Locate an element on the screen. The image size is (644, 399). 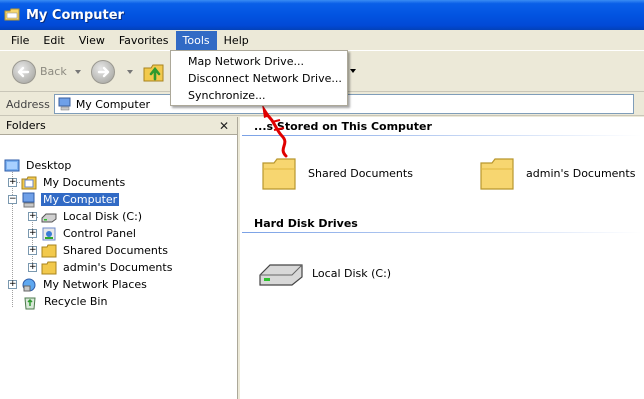
menu-bar: File Edit View Favorites Tools Help is located at coordinates (322, 40).